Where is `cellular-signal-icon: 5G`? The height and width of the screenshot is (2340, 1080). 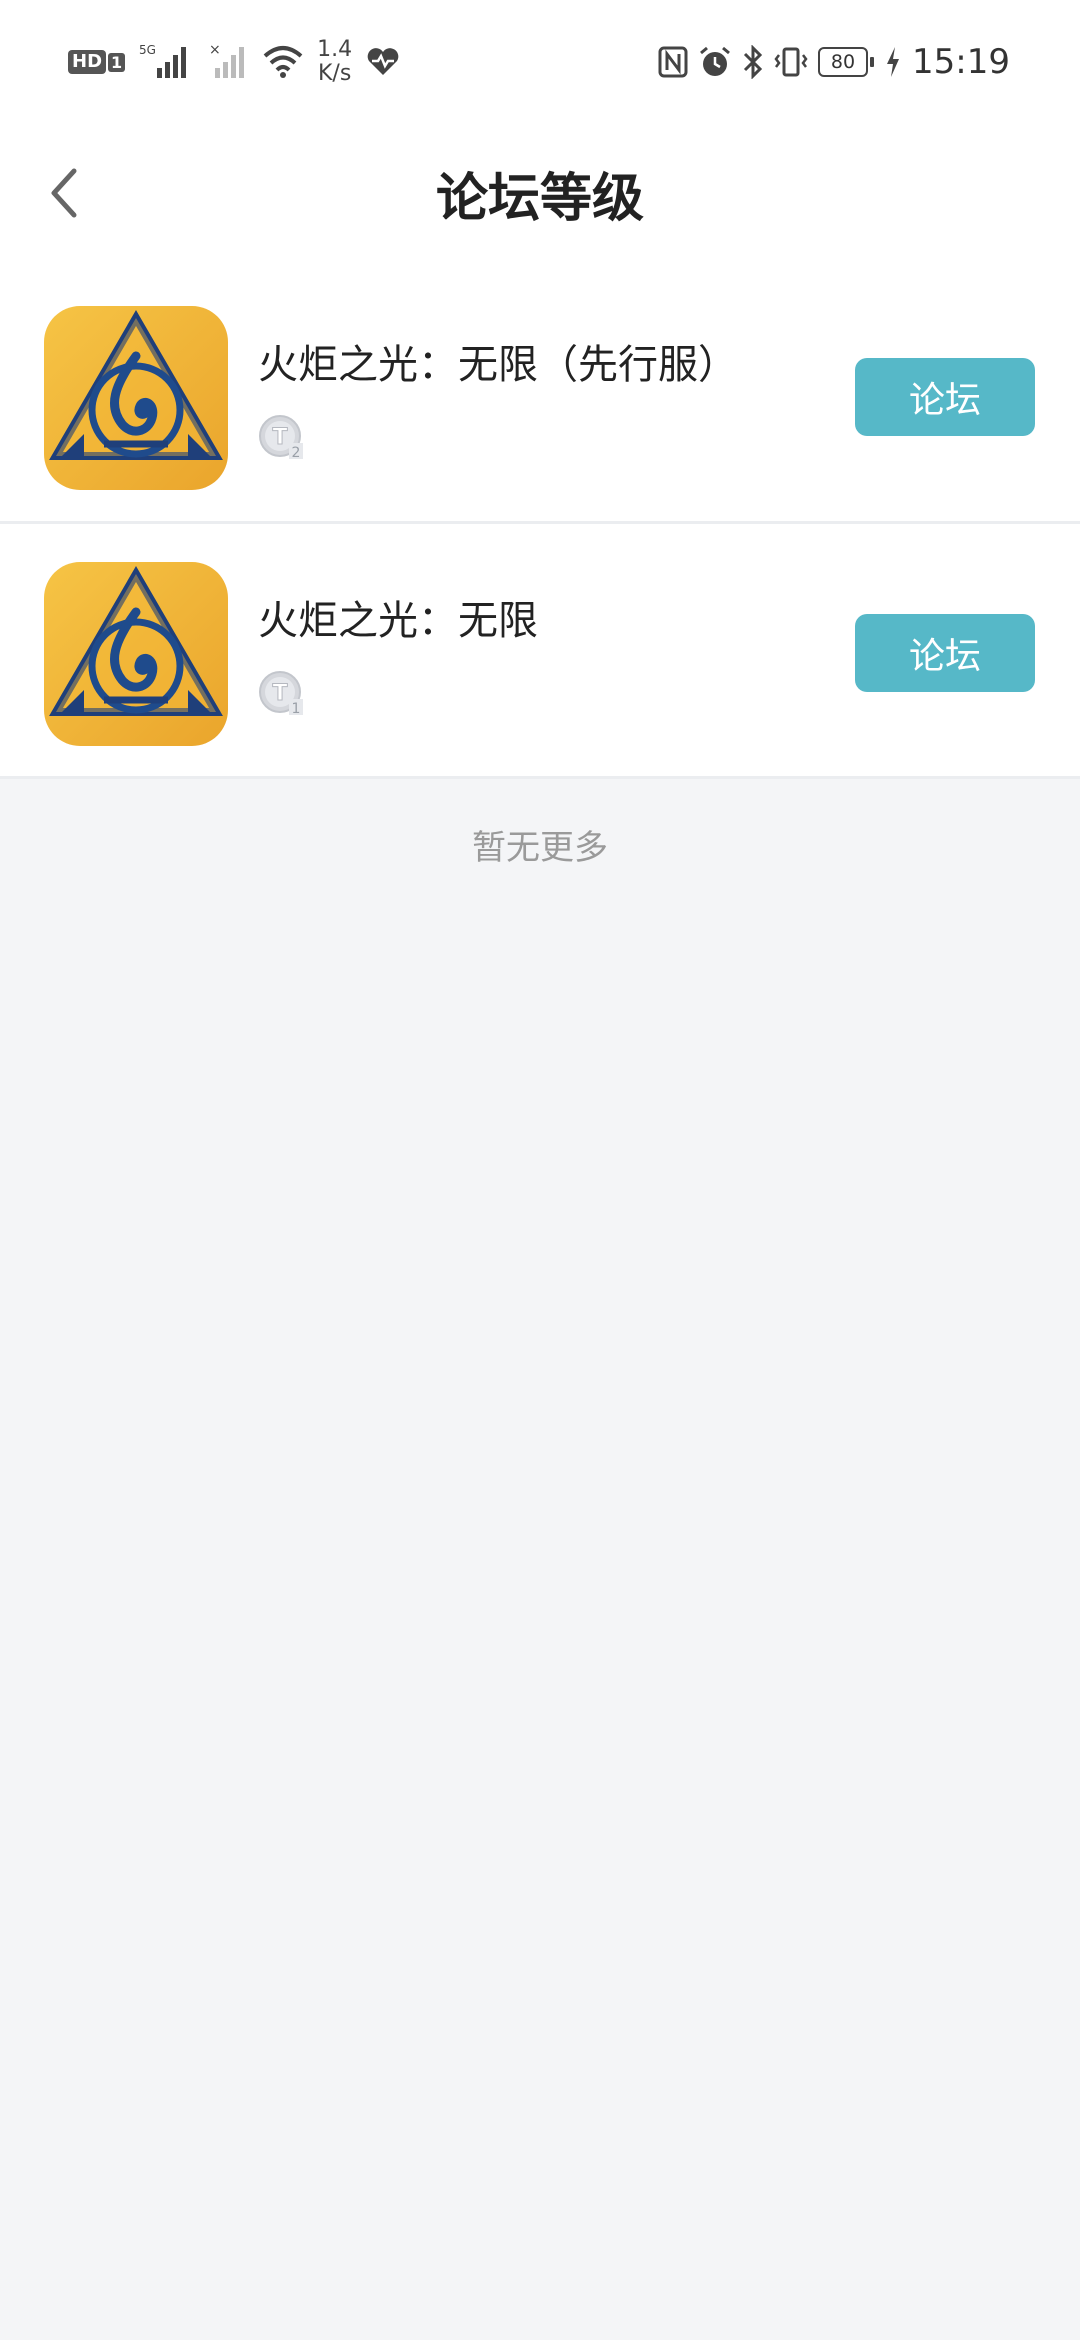
cellular-signal-icon: 5G is located at coordinates (167, 62).